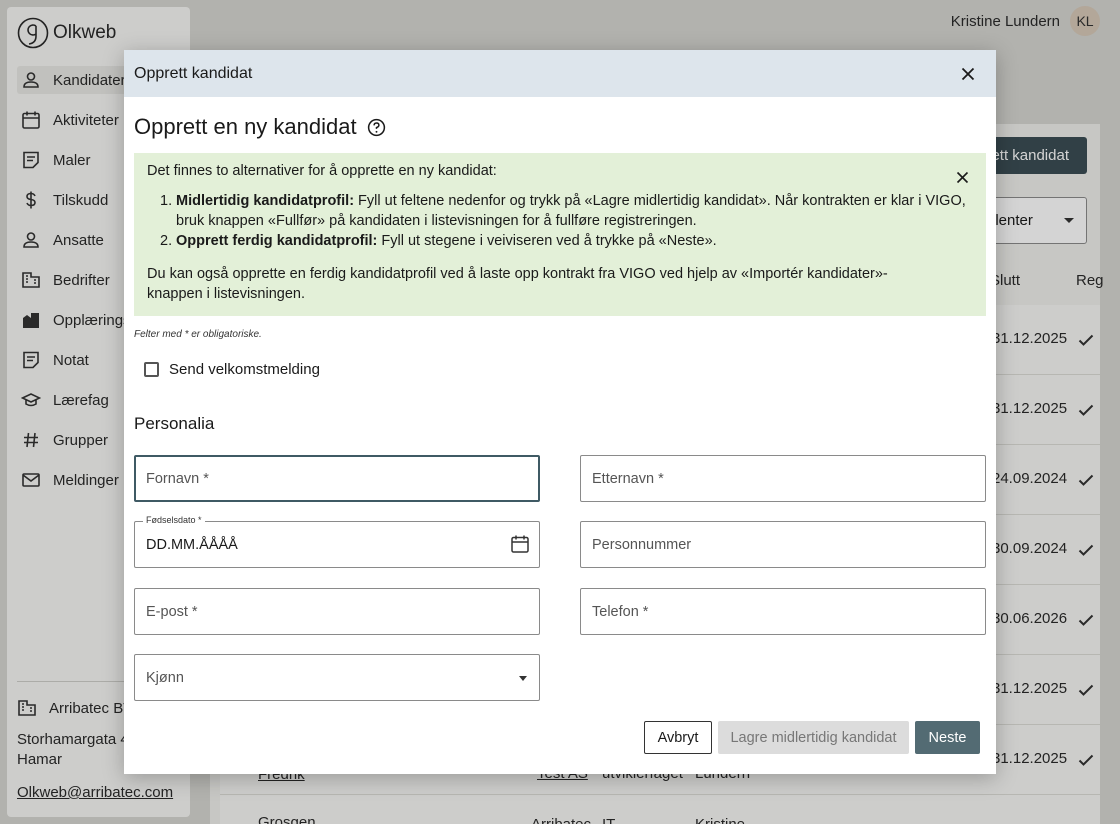 This screenshot has height=824, width=1120. I want to click on personal-number-placeholder: Personnummer, so click(642, 544).